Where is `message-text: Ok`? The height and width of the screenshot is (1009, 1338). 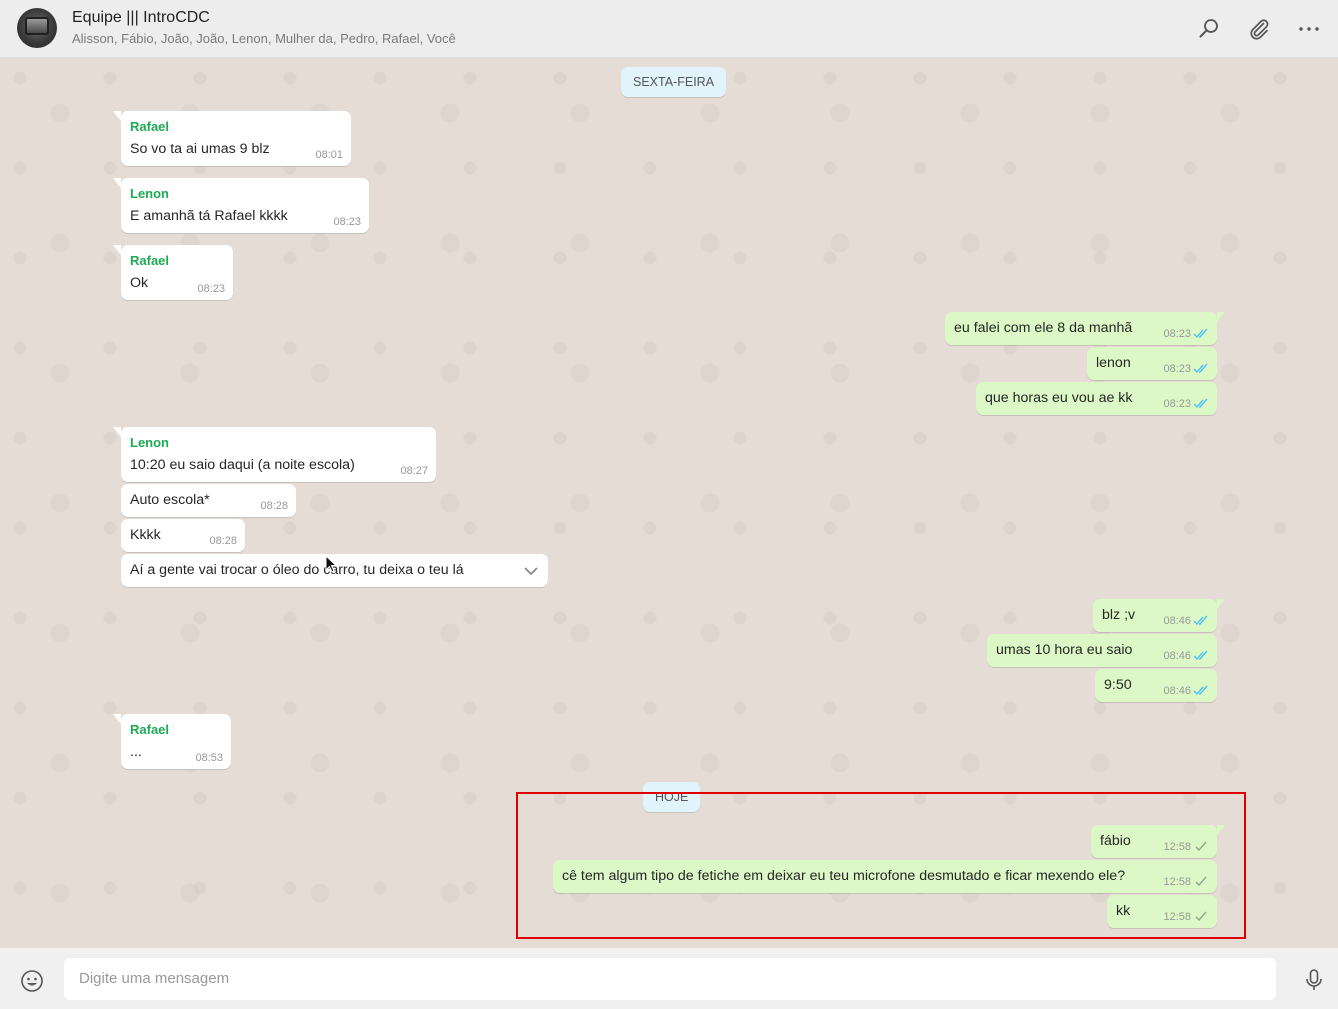 message-text: Ok is located at coordinates (139, 283).